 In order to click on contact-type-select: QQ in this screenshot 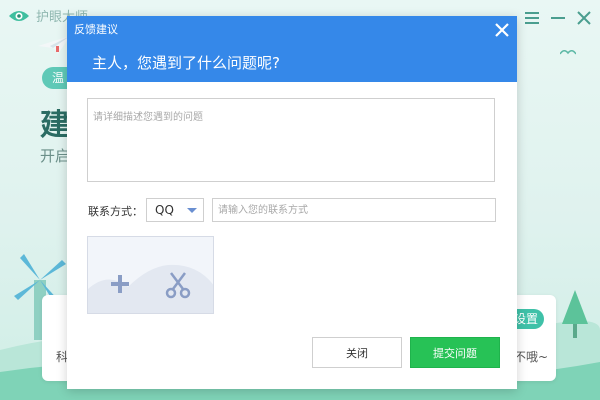, I will do `click(175, 210)`.